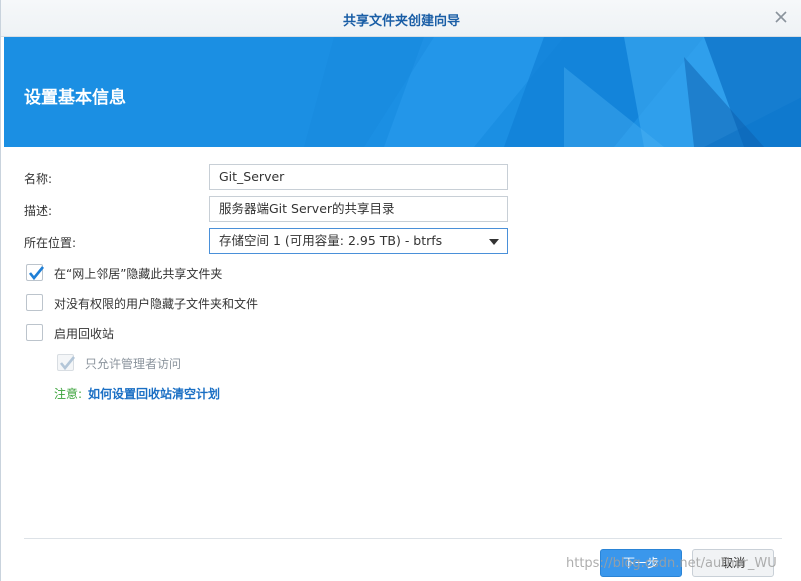 The width and height of the screenshot is (801, 581). Describe the element at coordinates (34, 302) in the screenshot. I see `hide-subfolders-checkbox` at that location.